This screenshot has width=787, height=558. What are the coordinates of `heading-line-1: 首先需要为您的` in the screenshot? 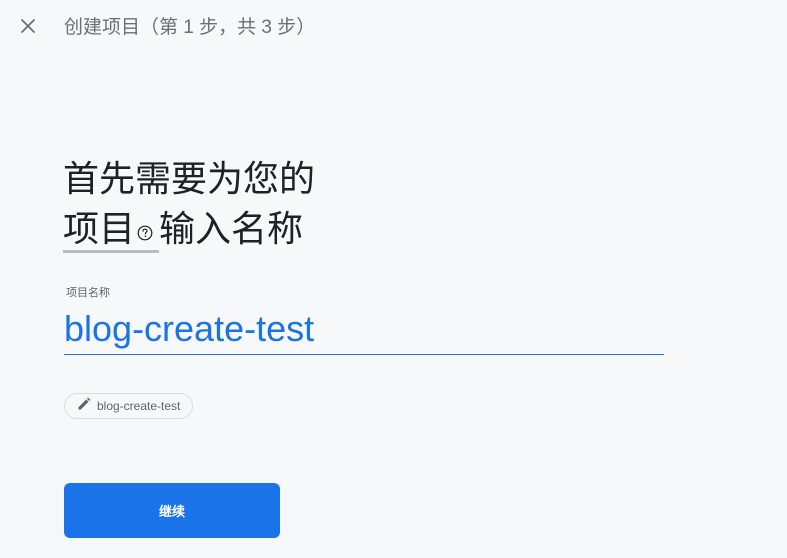 It's located at (189, 178).